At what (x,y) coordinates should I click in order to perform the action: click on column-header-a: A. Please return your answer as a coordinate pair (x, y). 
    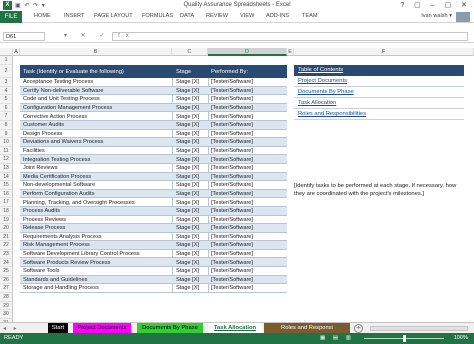
    Looking at the image, I should click on (16, 52).